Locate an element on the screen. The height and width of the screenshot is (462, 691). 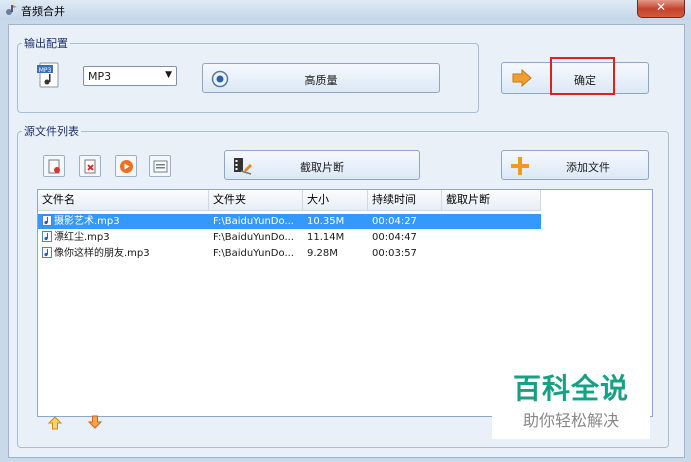
mp3-file-icon: MP3 is located at coordinates (48, 75).